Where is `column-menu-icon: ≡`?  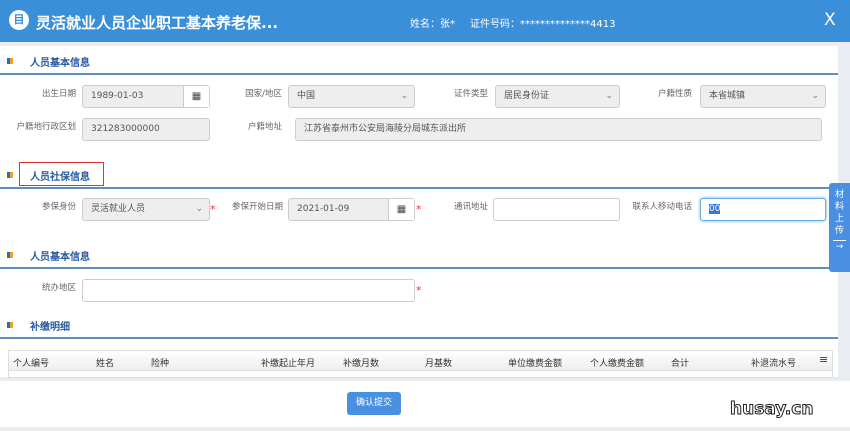 column-menu-icon: ≡ is located at coordinates (823, 359).